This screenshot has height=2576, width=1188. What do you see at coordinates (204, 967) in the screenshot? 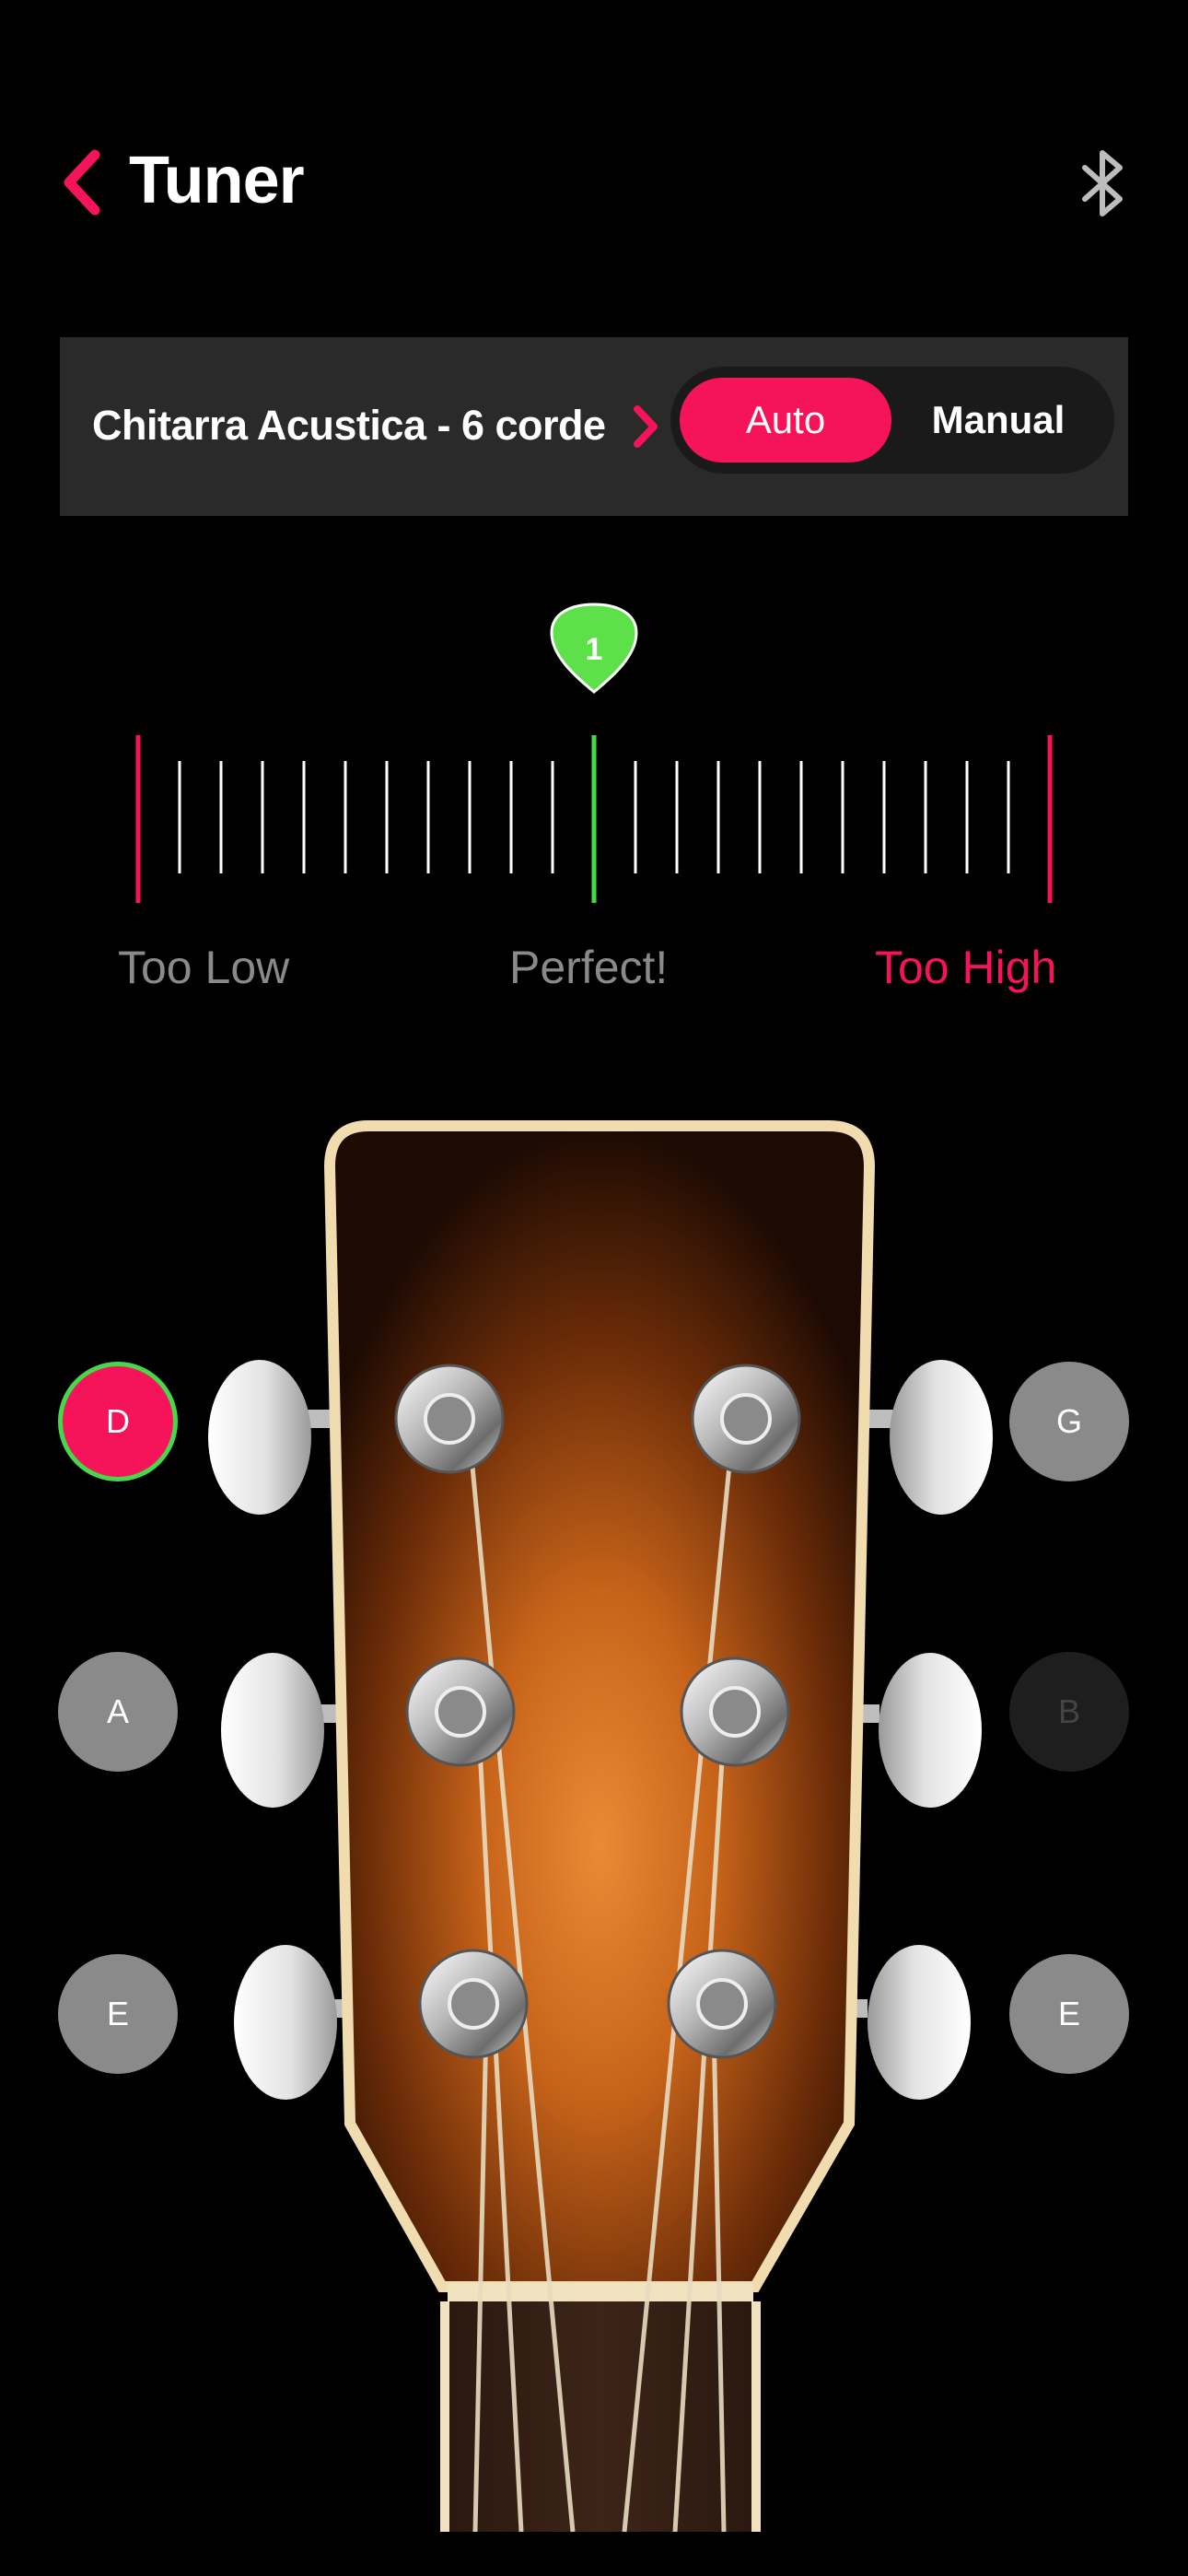
I see `too-low-label: Too Low` at bounding box center [204, 967].